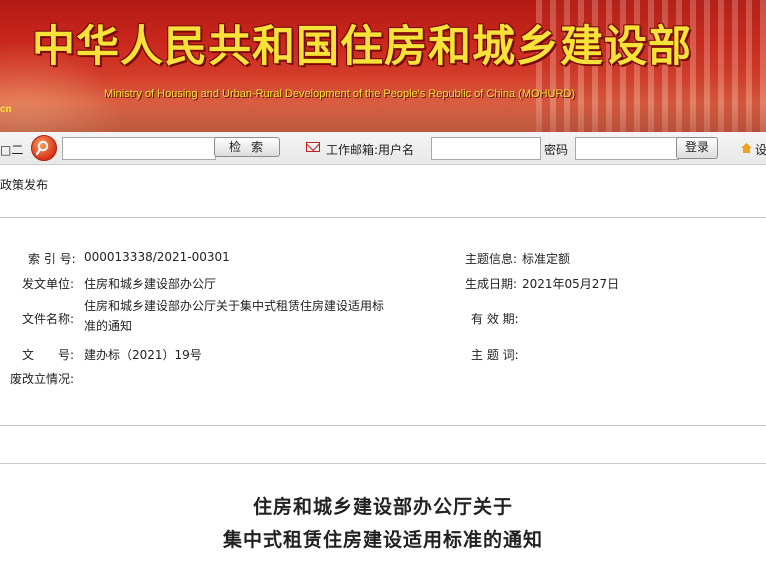 This screenshot has height=570, width=766. What do you see at coordinates (48, 284) in the screenshot?
I see `issuer-label: 发文单位:` at bounding box center [48, 284].